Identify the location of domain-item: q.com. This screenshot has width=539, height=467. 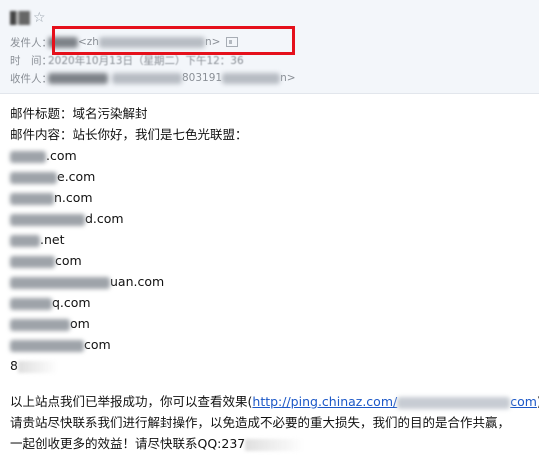
(50, 303).